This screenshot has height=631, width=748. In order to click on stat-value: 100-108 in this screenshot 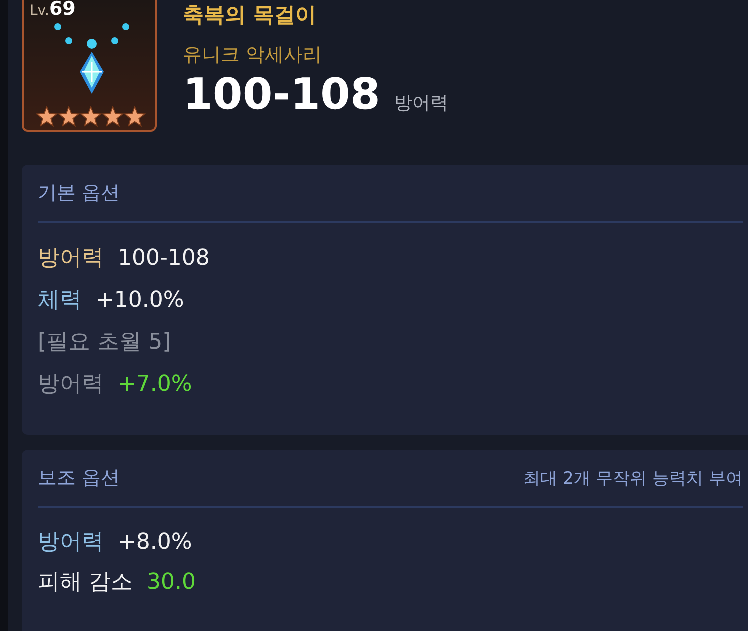, I will do `click(164, 258)`.